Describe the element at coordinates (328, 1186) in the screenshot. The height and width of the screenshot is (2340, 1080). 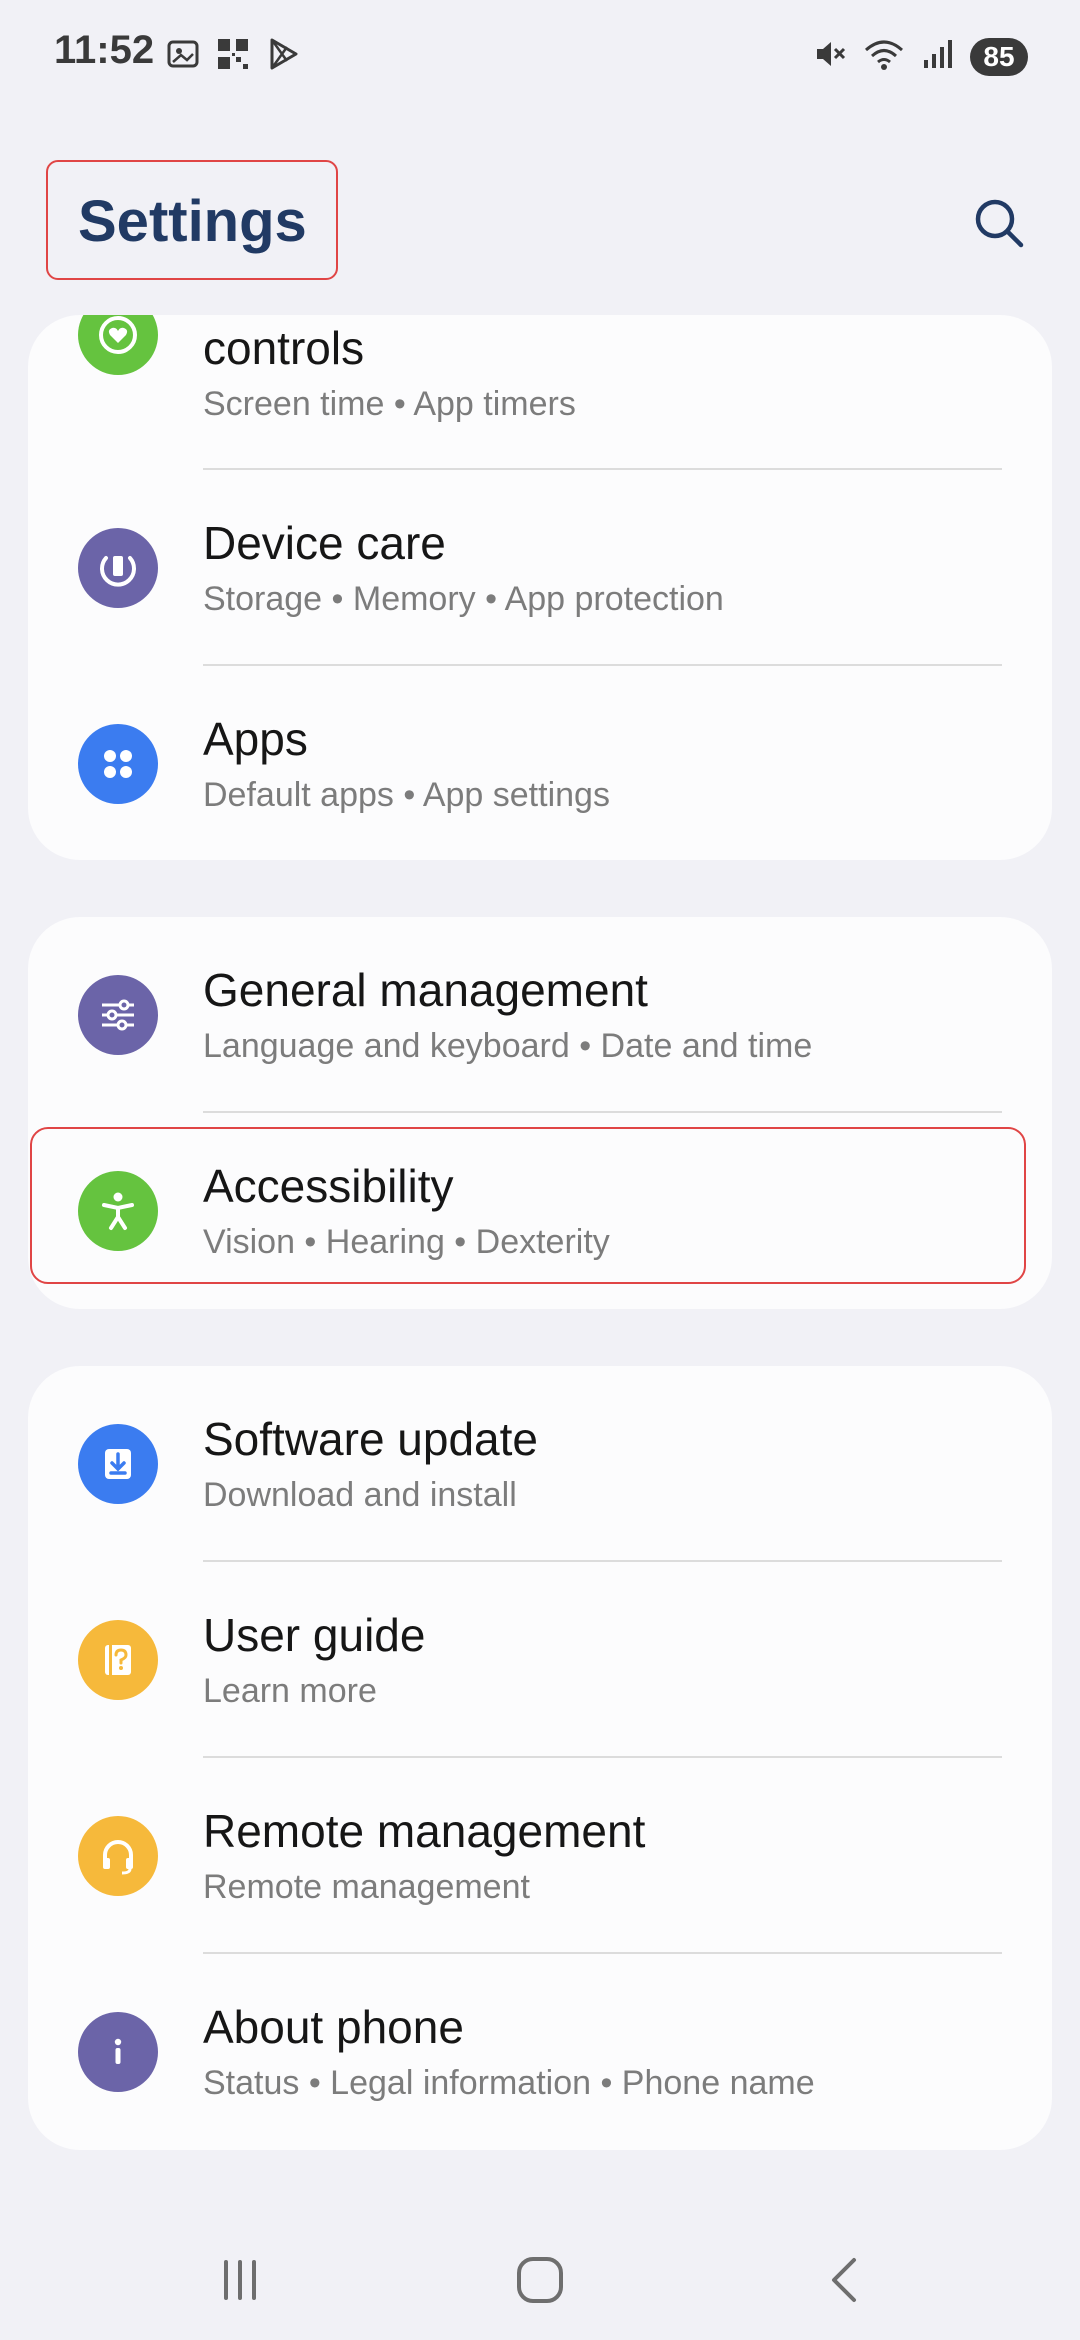
I see `settings-item-label: Accessibility` at that location.